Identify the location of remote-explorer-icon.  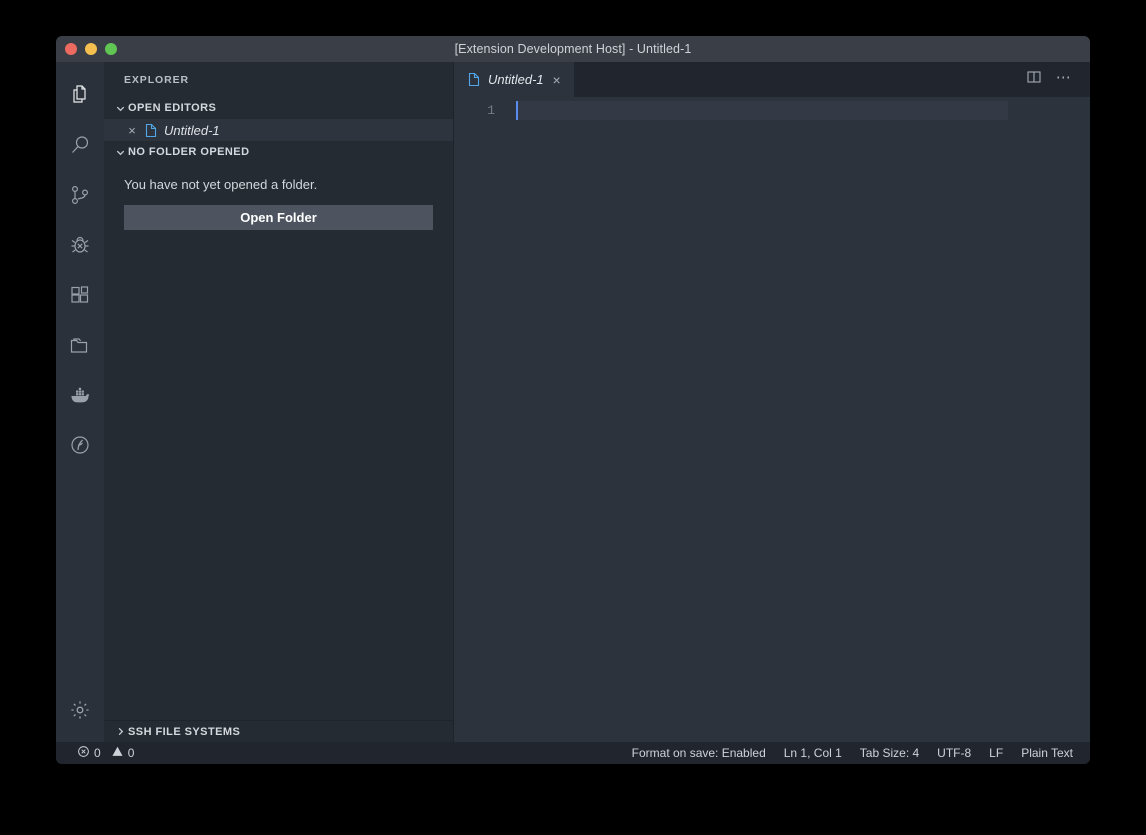
(80, 447).